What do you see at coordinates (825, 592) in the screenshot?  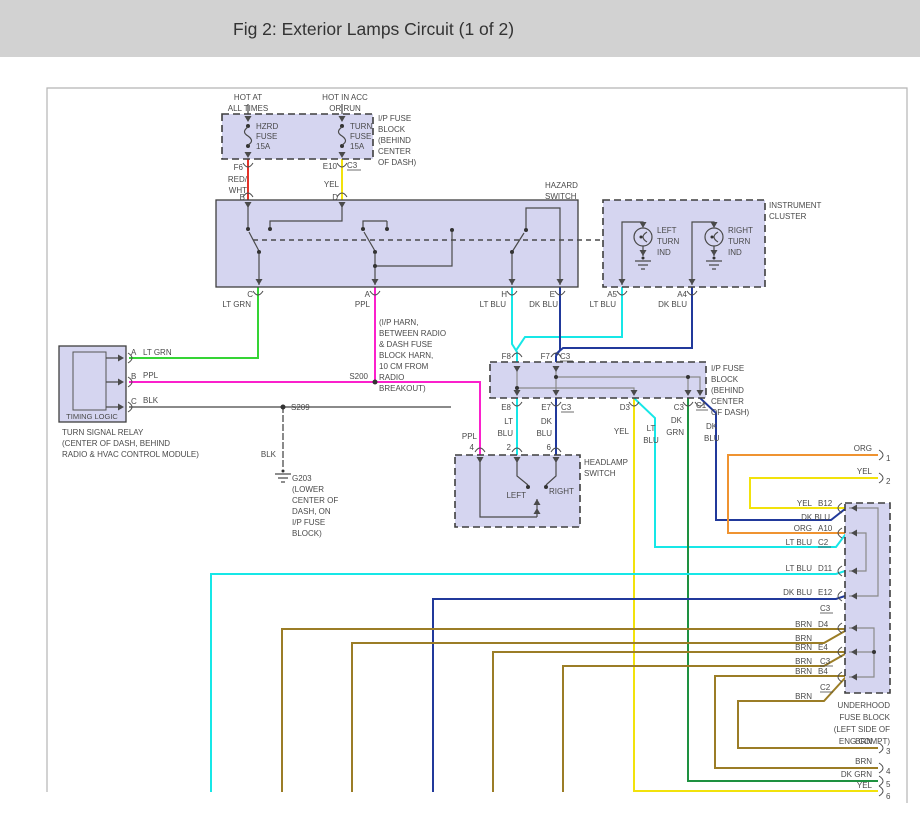 I see `terminal-label: E12` at bounding box center [825, 592].